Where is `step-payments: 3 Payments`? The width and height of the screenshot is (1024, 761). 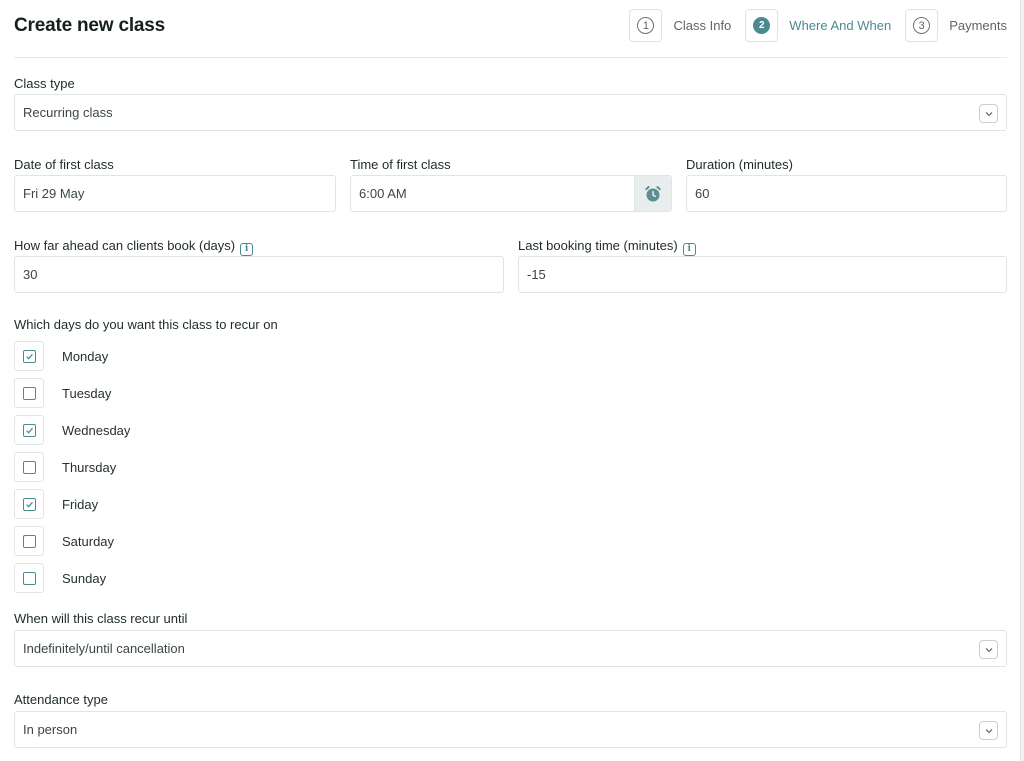
step-payments: 3 Payments is located at coordinates (956, 25).